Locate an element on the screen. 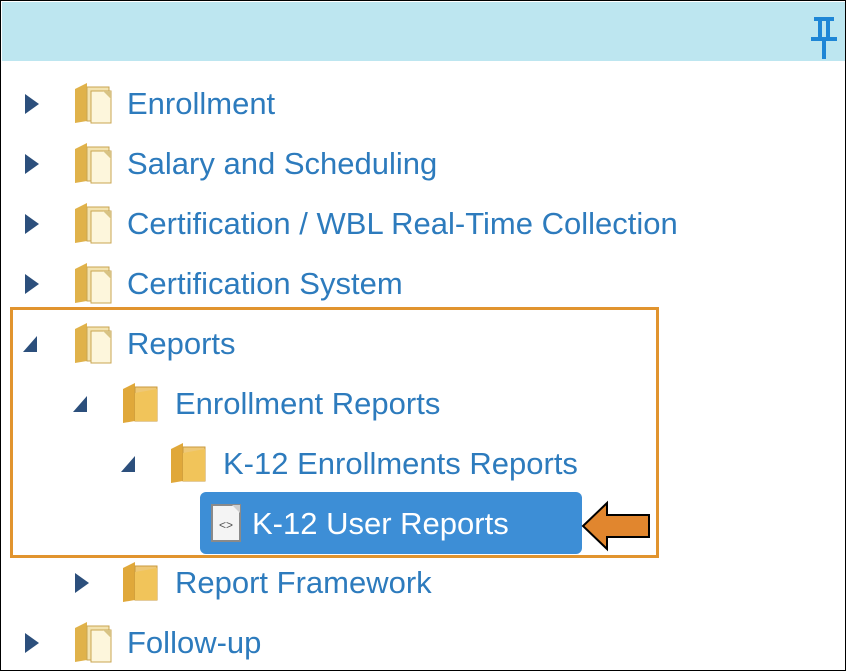 The image size is (846, 671). tree-item-certification-system: Certification System is located at coordinates (238, 283).